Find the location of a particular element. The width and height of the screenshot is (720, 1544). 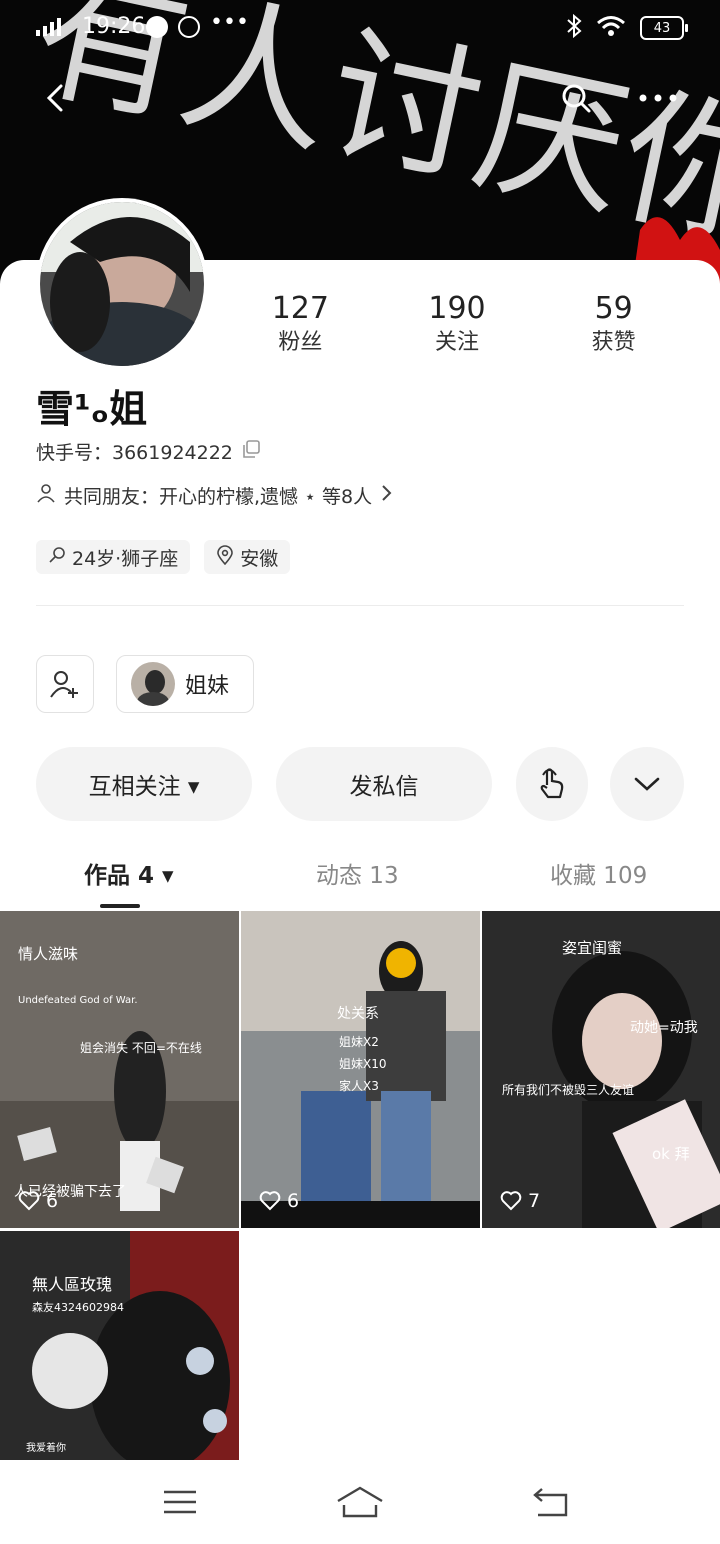

user-id: 快手号：3661924222 is located at coordinates (134, 453).